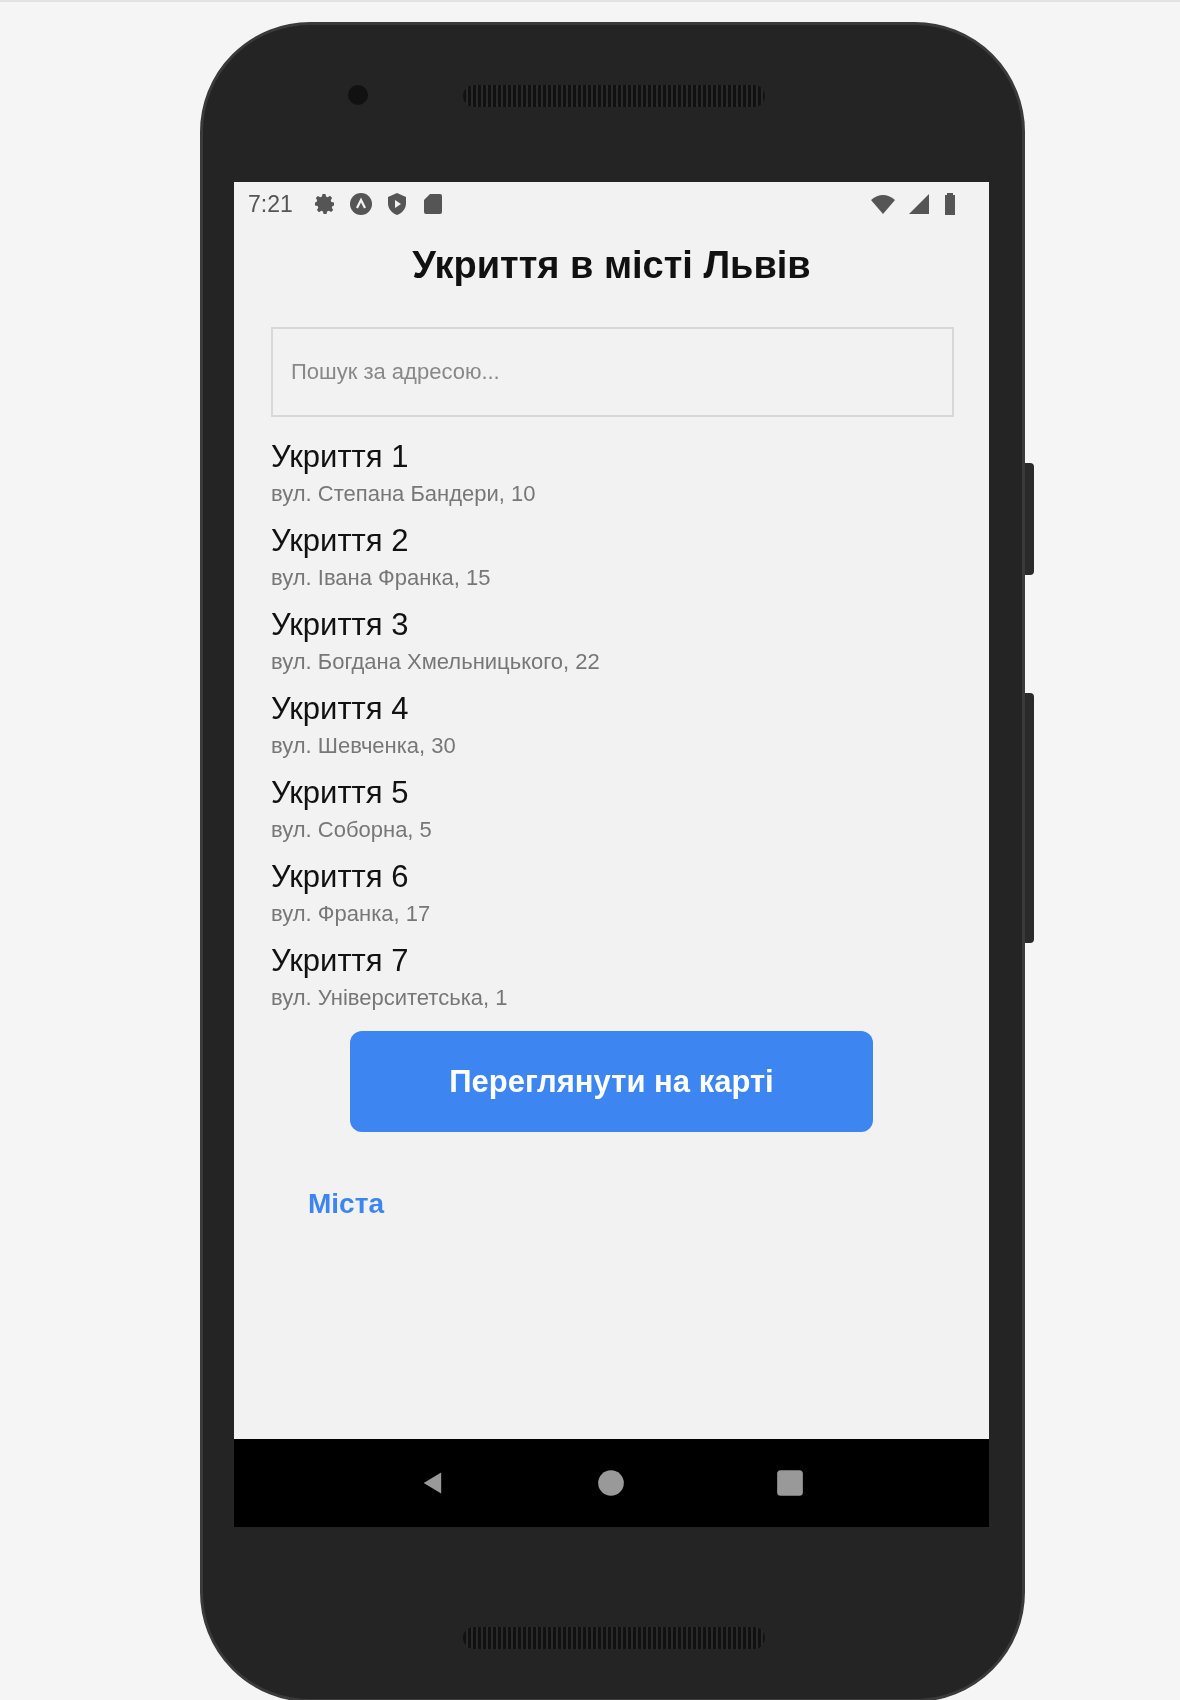 The image size is (1180, 1700). I want to click on shelter-address: вул. Степана Бандери, 10, so click(404, 494).